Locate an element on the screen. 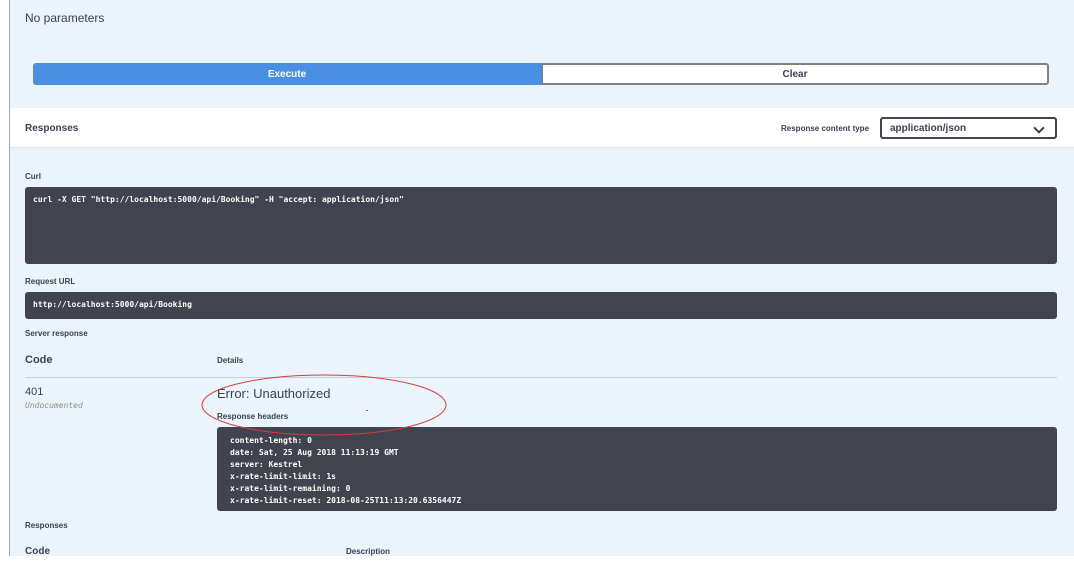  chevron-down-icon is located at coordinates (1039, 128).